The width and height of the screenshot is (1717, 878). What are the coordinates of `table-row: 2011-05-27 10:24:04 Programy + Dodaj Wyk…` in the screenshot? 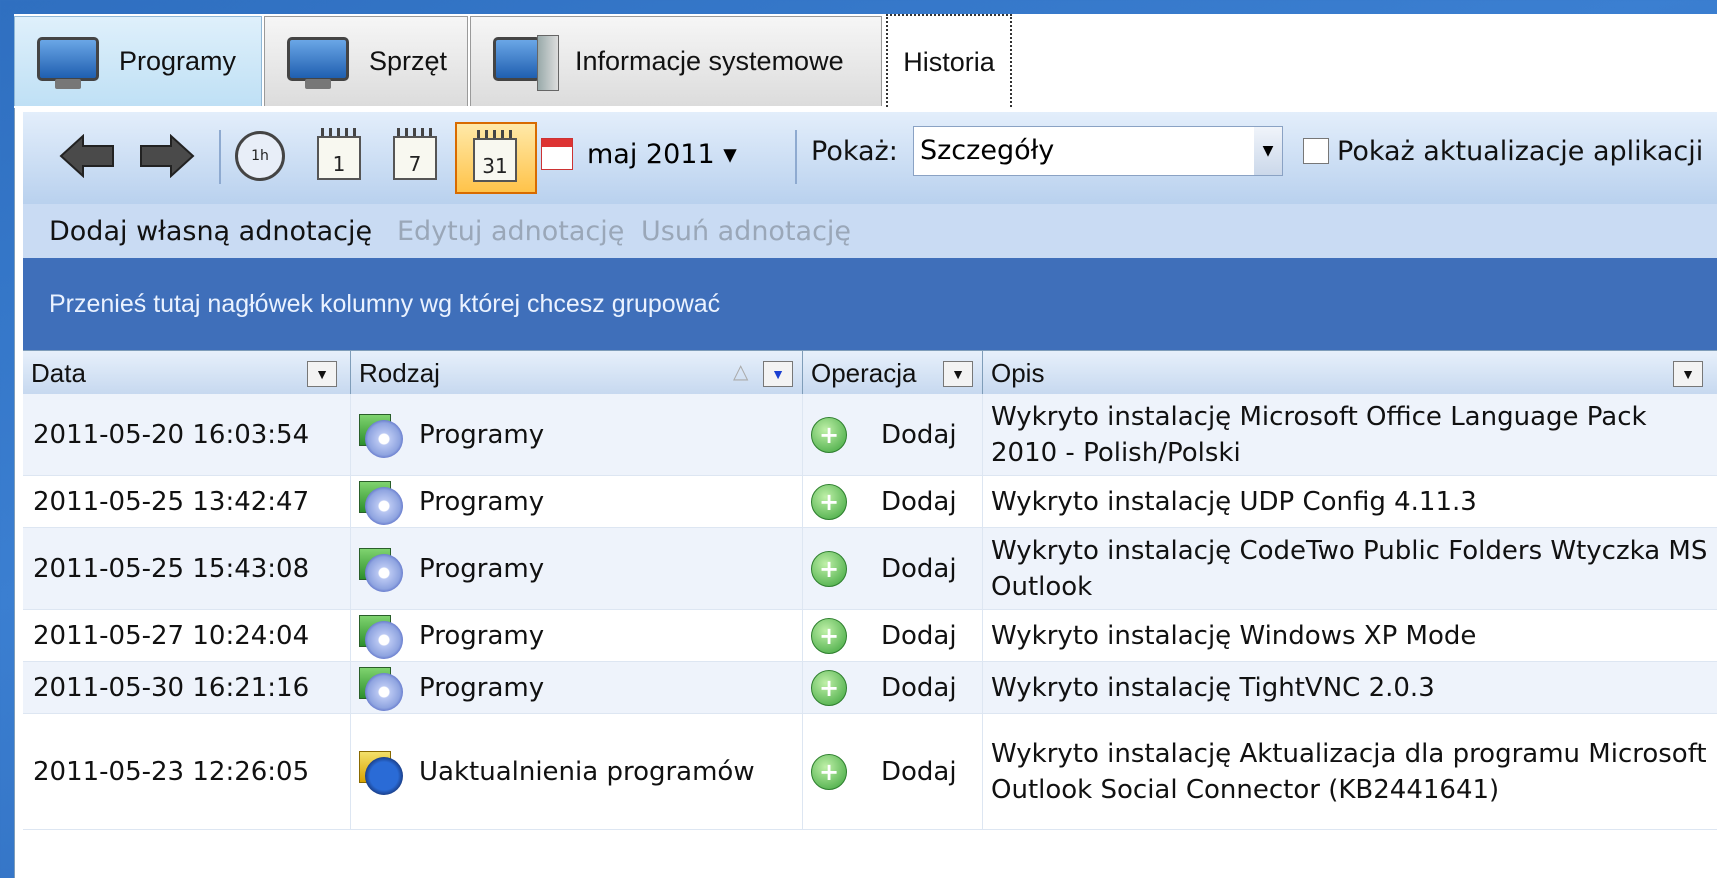 It's located at (870, 636).